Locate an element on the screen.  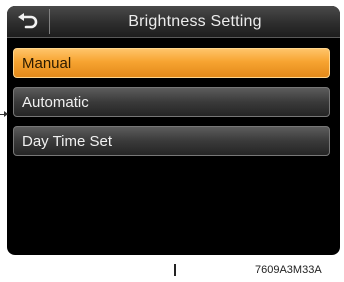
menu-item-automatic: Automatic is located at coordinates (171, 102).